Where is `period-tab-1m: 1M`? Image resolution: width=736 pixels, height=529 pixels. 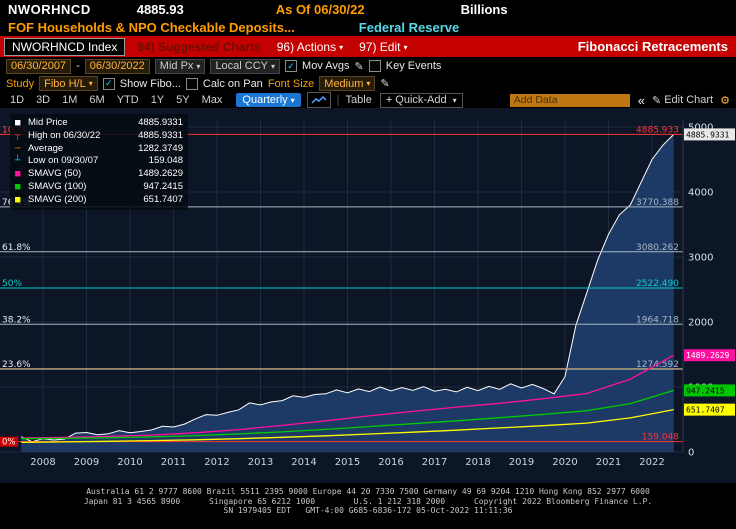 period-tab-1m: 1M is located at coordinates (69, 100).